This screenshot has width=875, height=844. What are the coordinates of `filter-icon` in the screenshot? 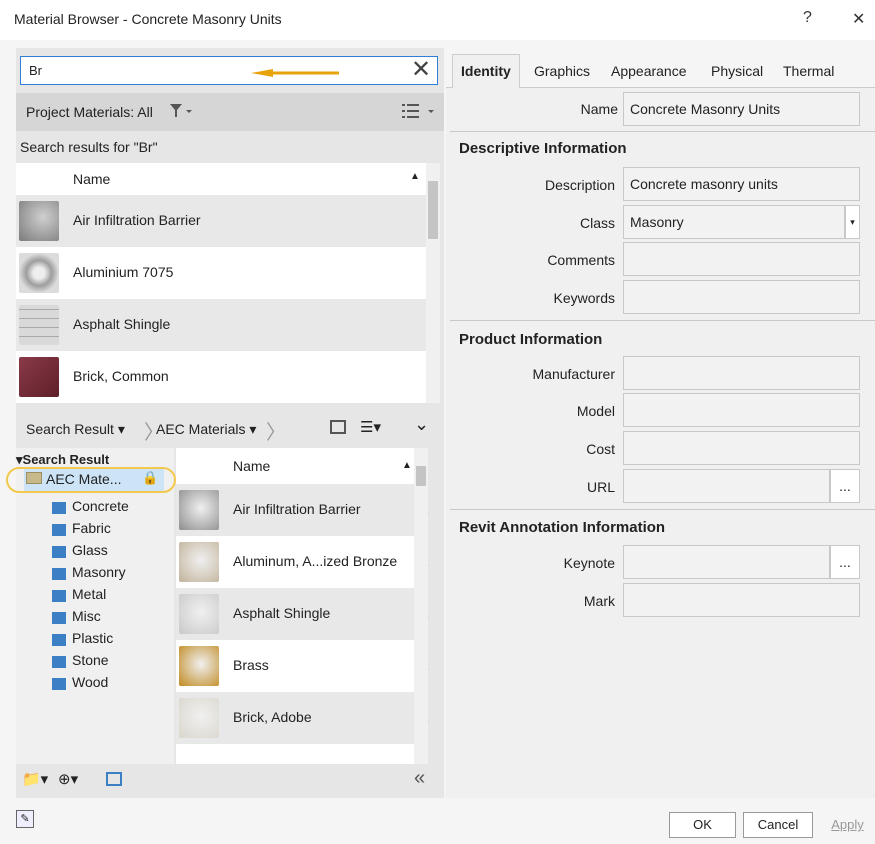 It's located at (183, 111).